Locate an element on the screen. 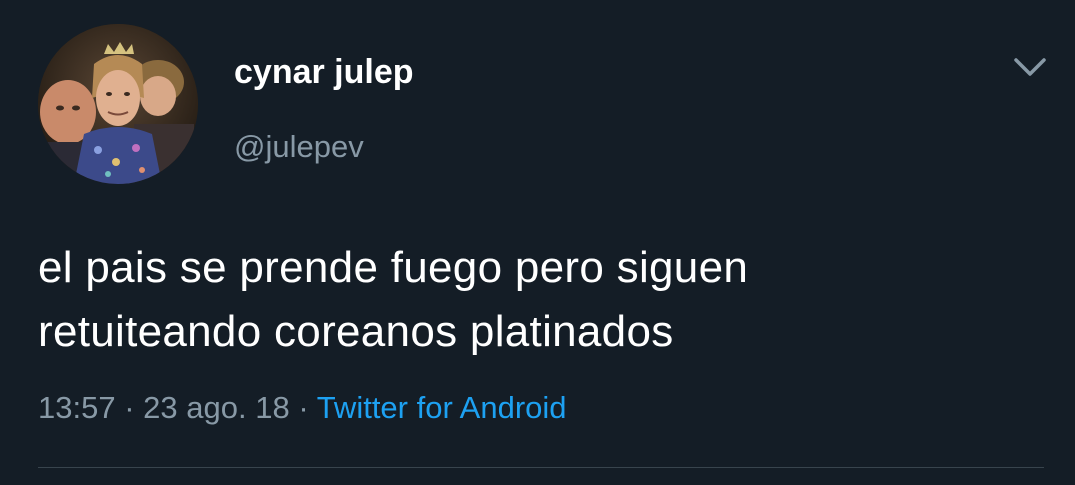 This screenshot has height=485, width=1075. profile-photo-icon is located at coordinates (118, 104).